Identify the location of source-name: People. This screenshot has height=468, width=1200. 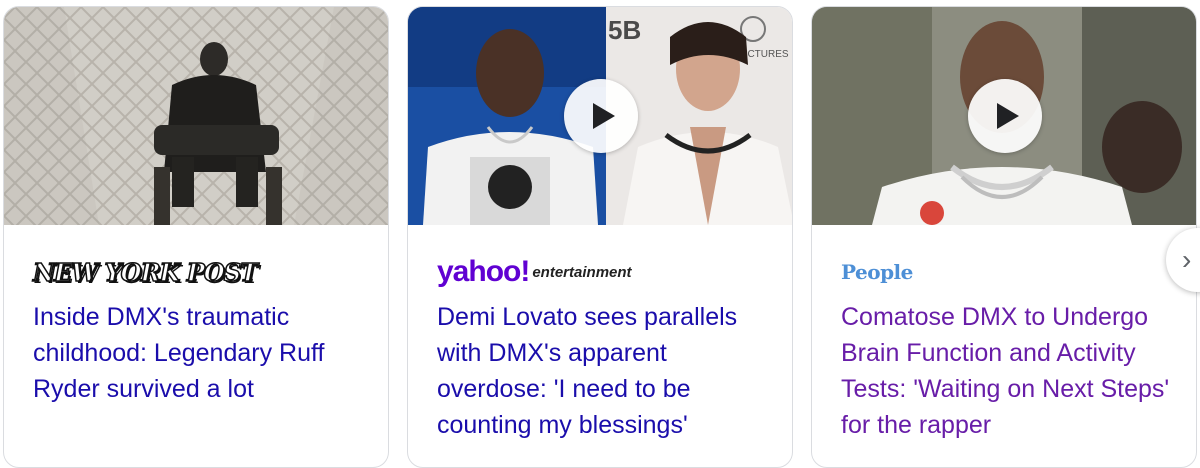
(877, 272).